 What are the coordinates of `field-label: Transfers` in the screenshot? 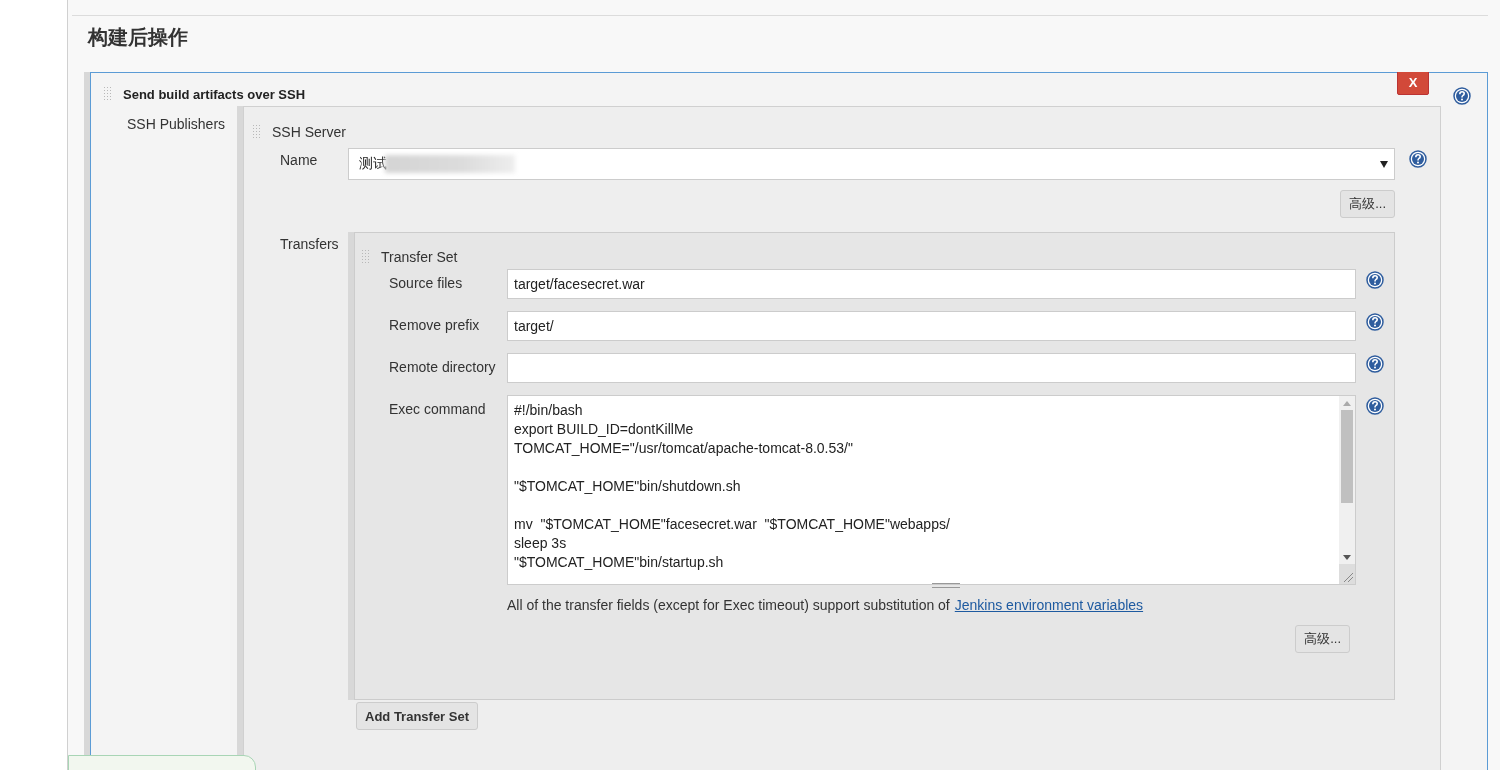 It's located at (309, 244).